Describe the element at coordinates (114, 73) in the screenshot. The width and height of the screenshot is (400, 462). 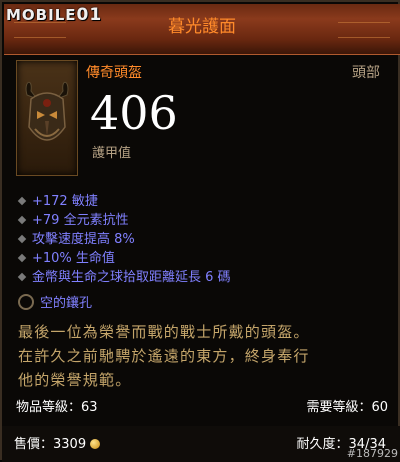
I see `item-type: 傳奇頭盔` at that location.